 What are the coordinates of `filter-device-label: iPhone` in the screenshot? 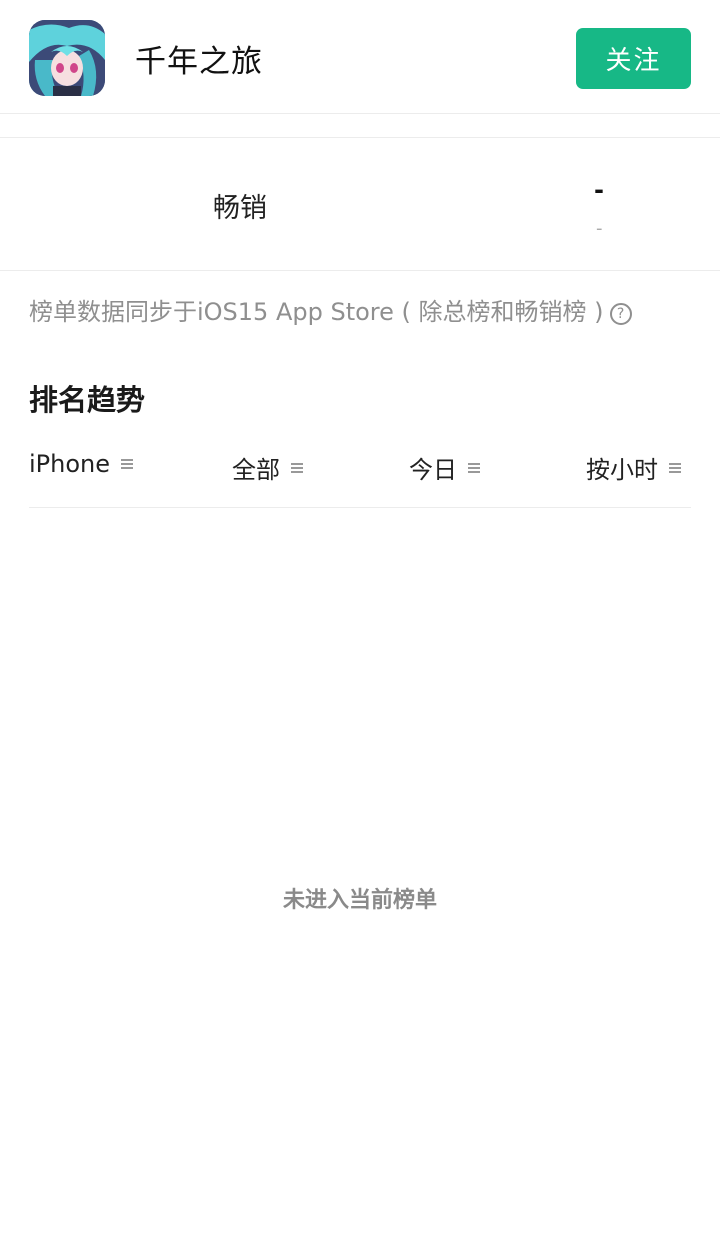 It's located at (70, 464).